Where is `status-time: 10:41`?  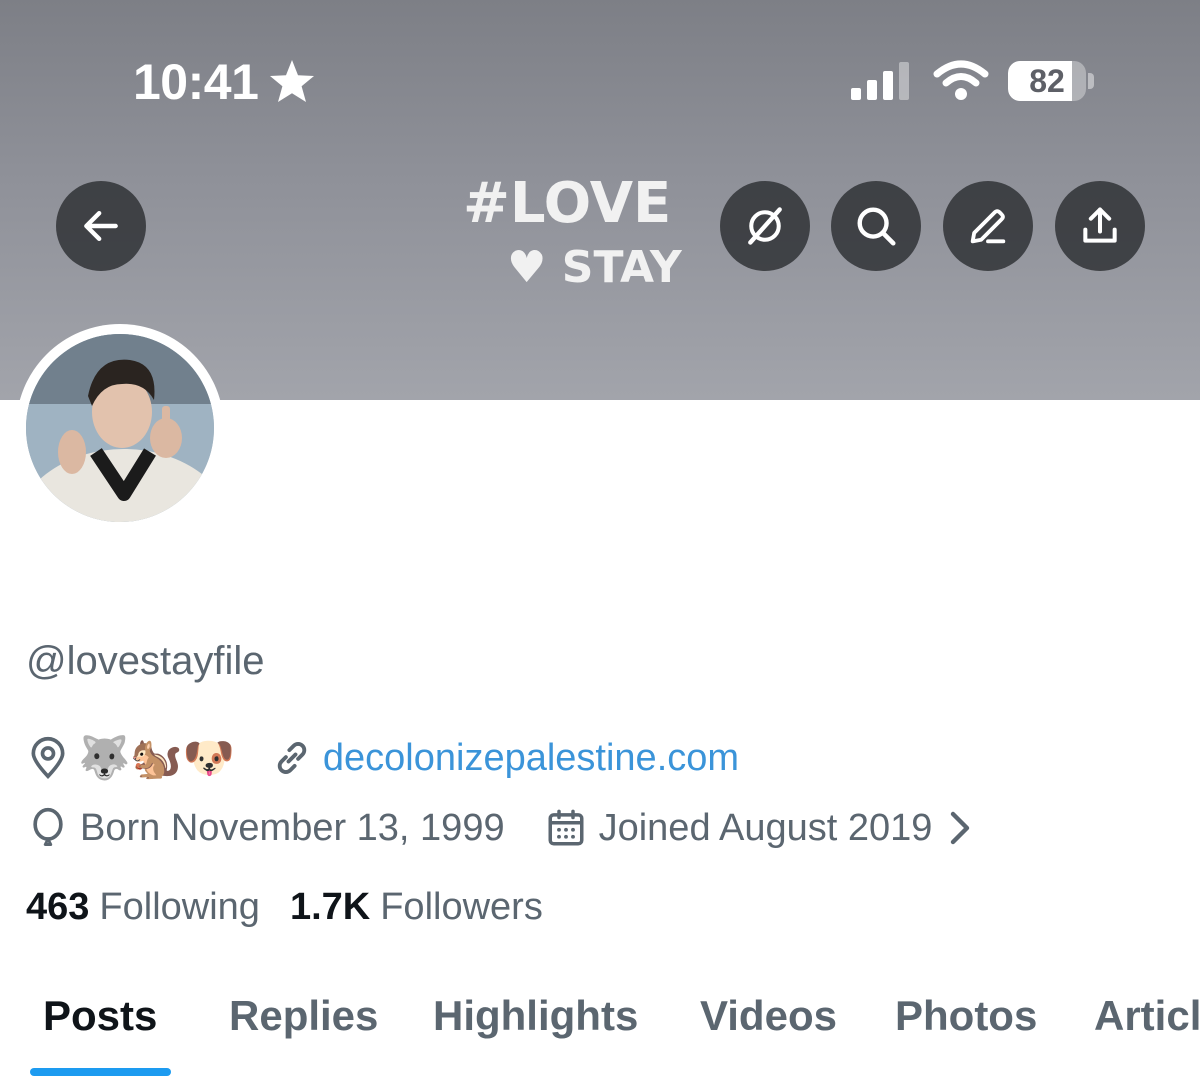 status-time: 10:41 is located at coordinates (196, 82).